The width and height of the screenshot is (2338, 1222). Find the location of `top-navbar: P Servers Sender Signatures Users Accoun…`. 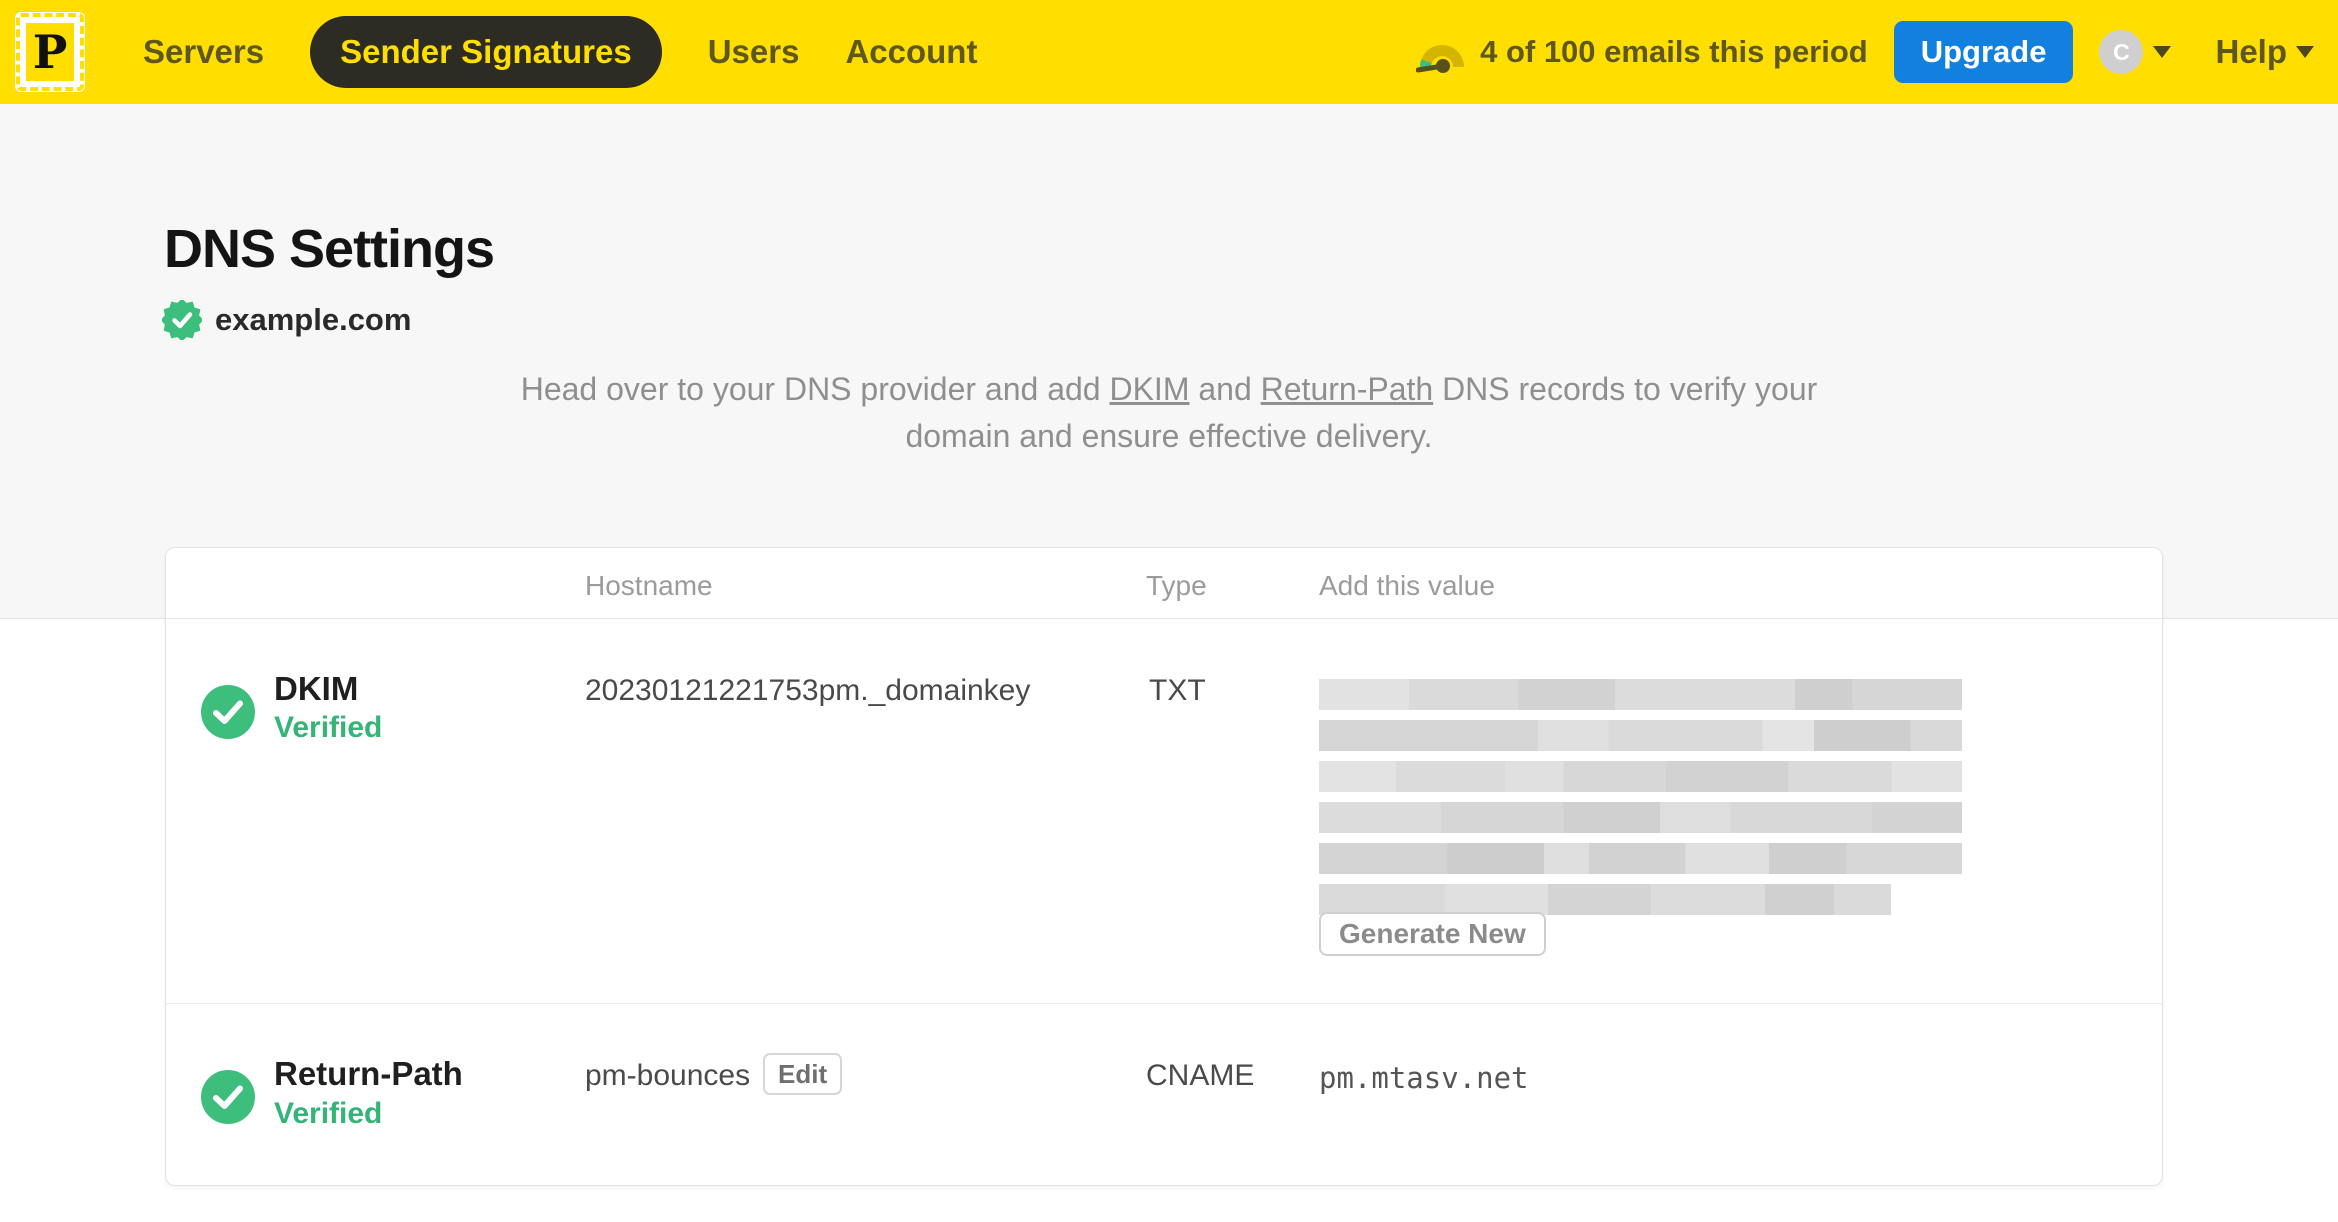

top-navbar: P Servers Sender Signatures Users Accoun… is located at coordinates (1169, 52).